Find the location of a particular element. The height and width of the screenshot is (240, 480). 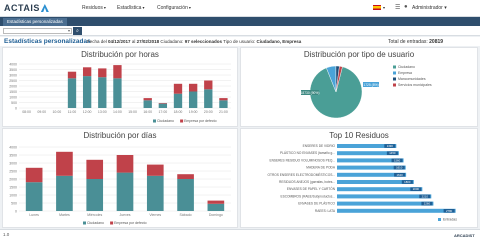

legend-label: Empresa por defecto is located at coordinates (130, 223).